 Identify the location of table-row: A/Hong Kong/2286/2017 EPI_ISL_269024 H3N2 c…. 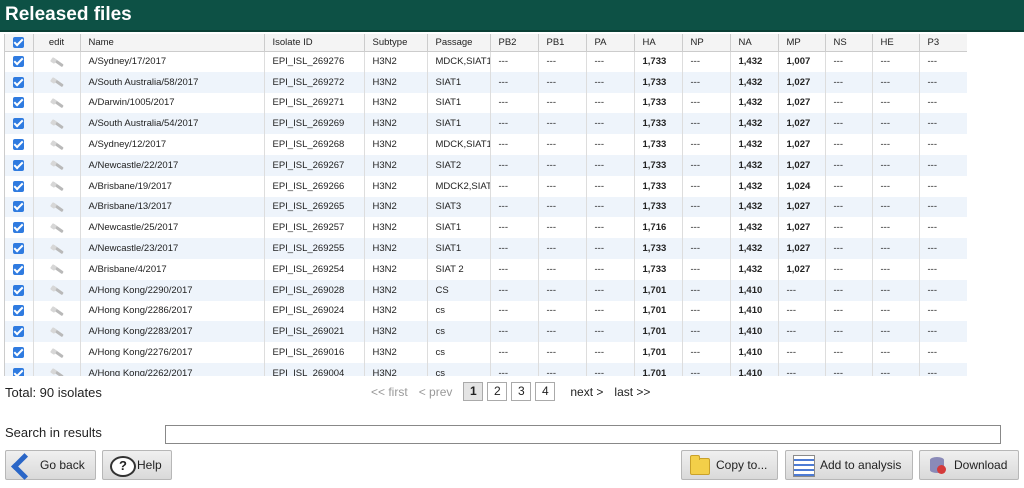
(486, 311).